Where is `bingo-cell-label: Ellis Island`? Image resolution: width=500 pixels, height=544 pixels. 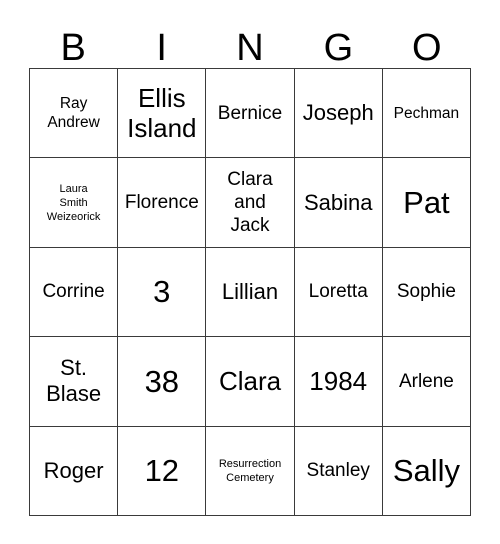 bingo-cell-label: Ellis Island is located at coordinates (162, 113).